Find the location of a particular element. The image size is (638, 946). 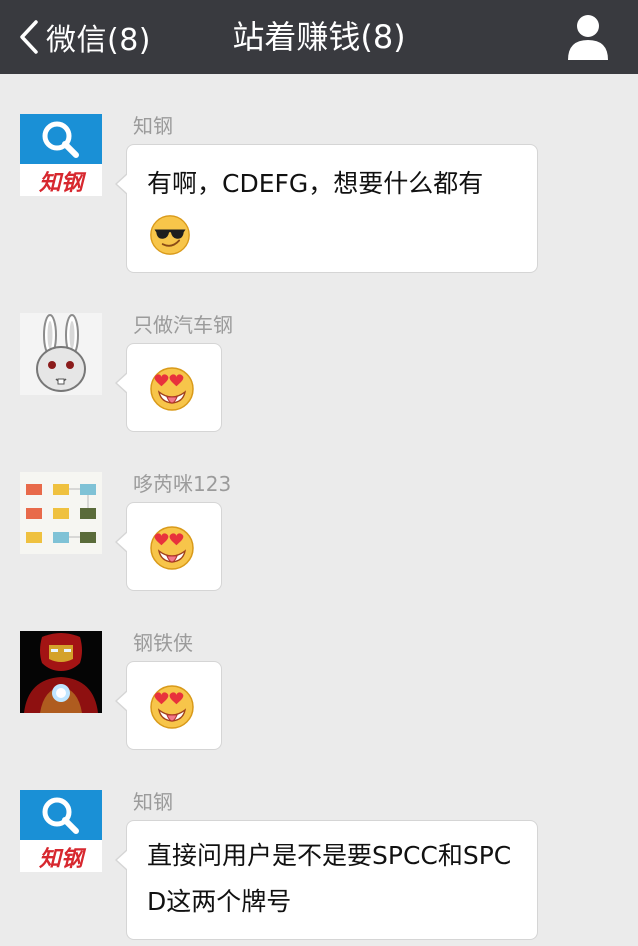

back-button: 微信(8) is located at coordinates (84, 37).